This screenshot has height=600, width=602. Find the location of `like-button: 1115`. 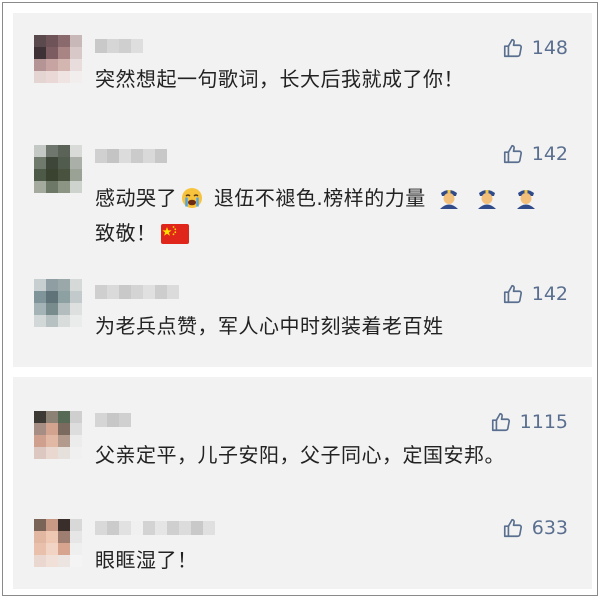

like-button: 1115 is located at coordinates (529, 422).